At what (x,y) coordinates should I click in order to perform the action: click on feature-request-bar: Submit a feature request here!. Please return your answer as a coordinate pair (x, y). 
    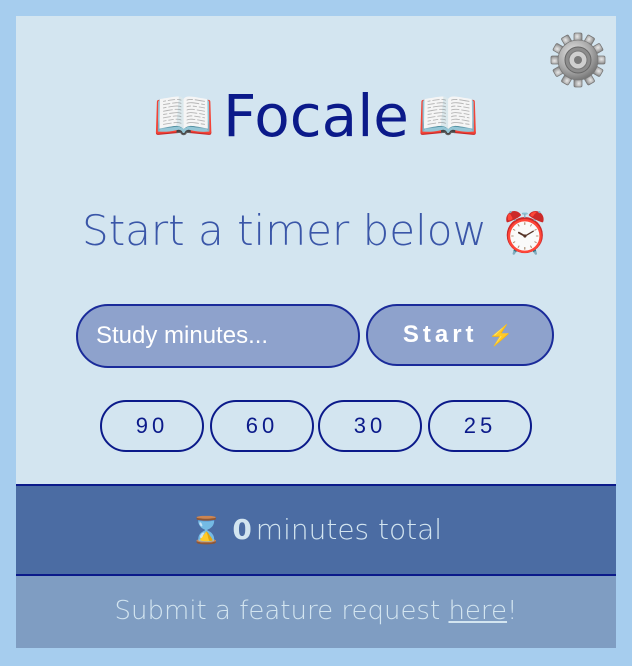
    Looking at the image, I should click on (316, 612).